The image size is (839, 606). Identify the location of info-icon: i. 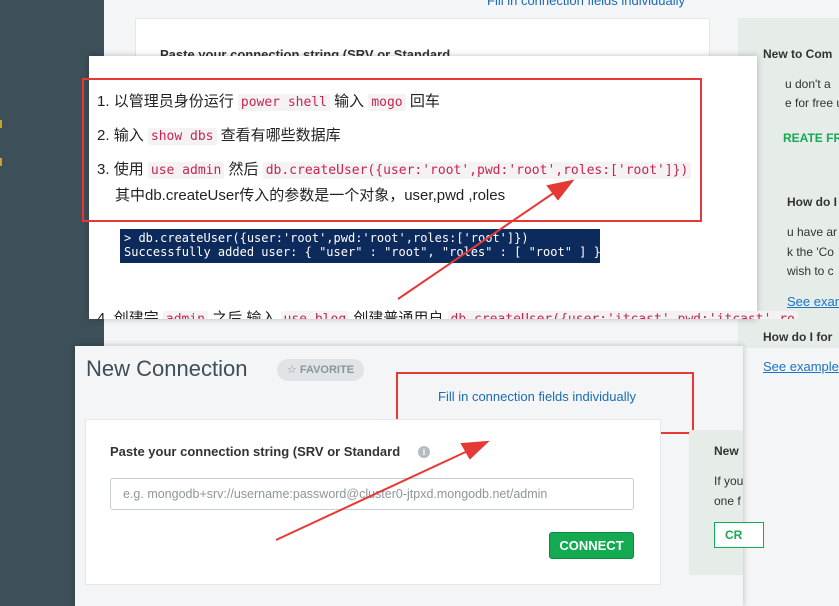
(424, 452).